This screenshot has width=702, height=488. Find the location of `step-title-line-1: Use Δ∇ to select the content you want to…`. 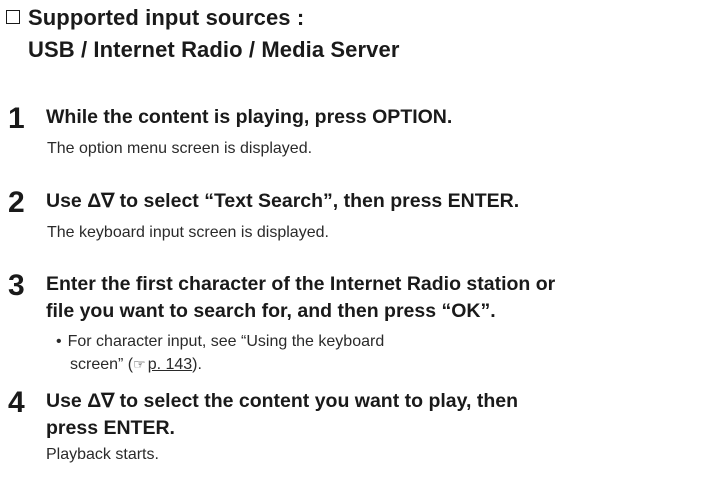

step-title-line-1: Use Δ∇ to select the content you want to… is located at coordinates (282, 401).